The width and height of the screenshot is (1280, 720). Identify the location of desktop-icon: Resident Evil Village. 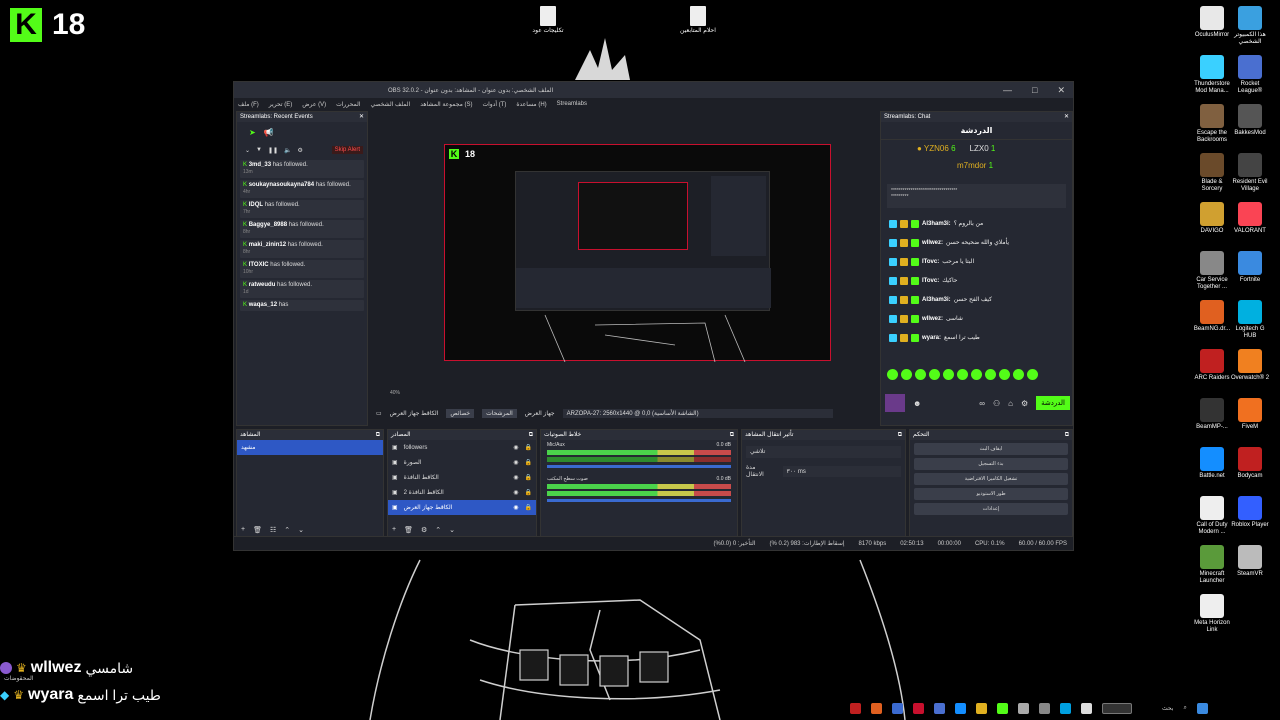
(1250, 173).